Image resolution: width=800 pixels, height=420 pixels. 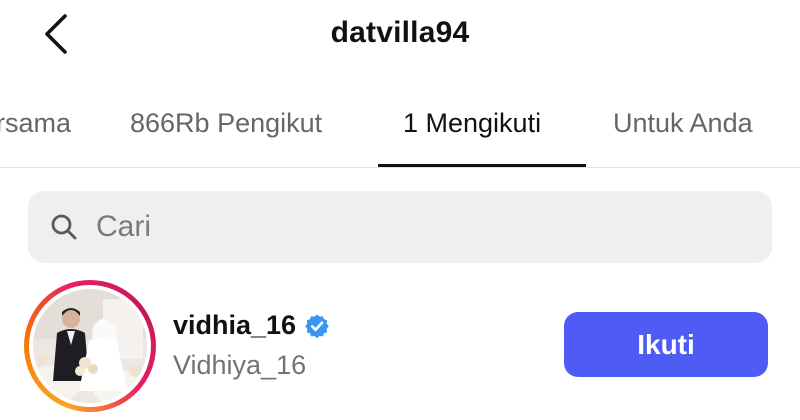 I want to click on full-name: Vidhiya_16, so click(x=240, y=365).